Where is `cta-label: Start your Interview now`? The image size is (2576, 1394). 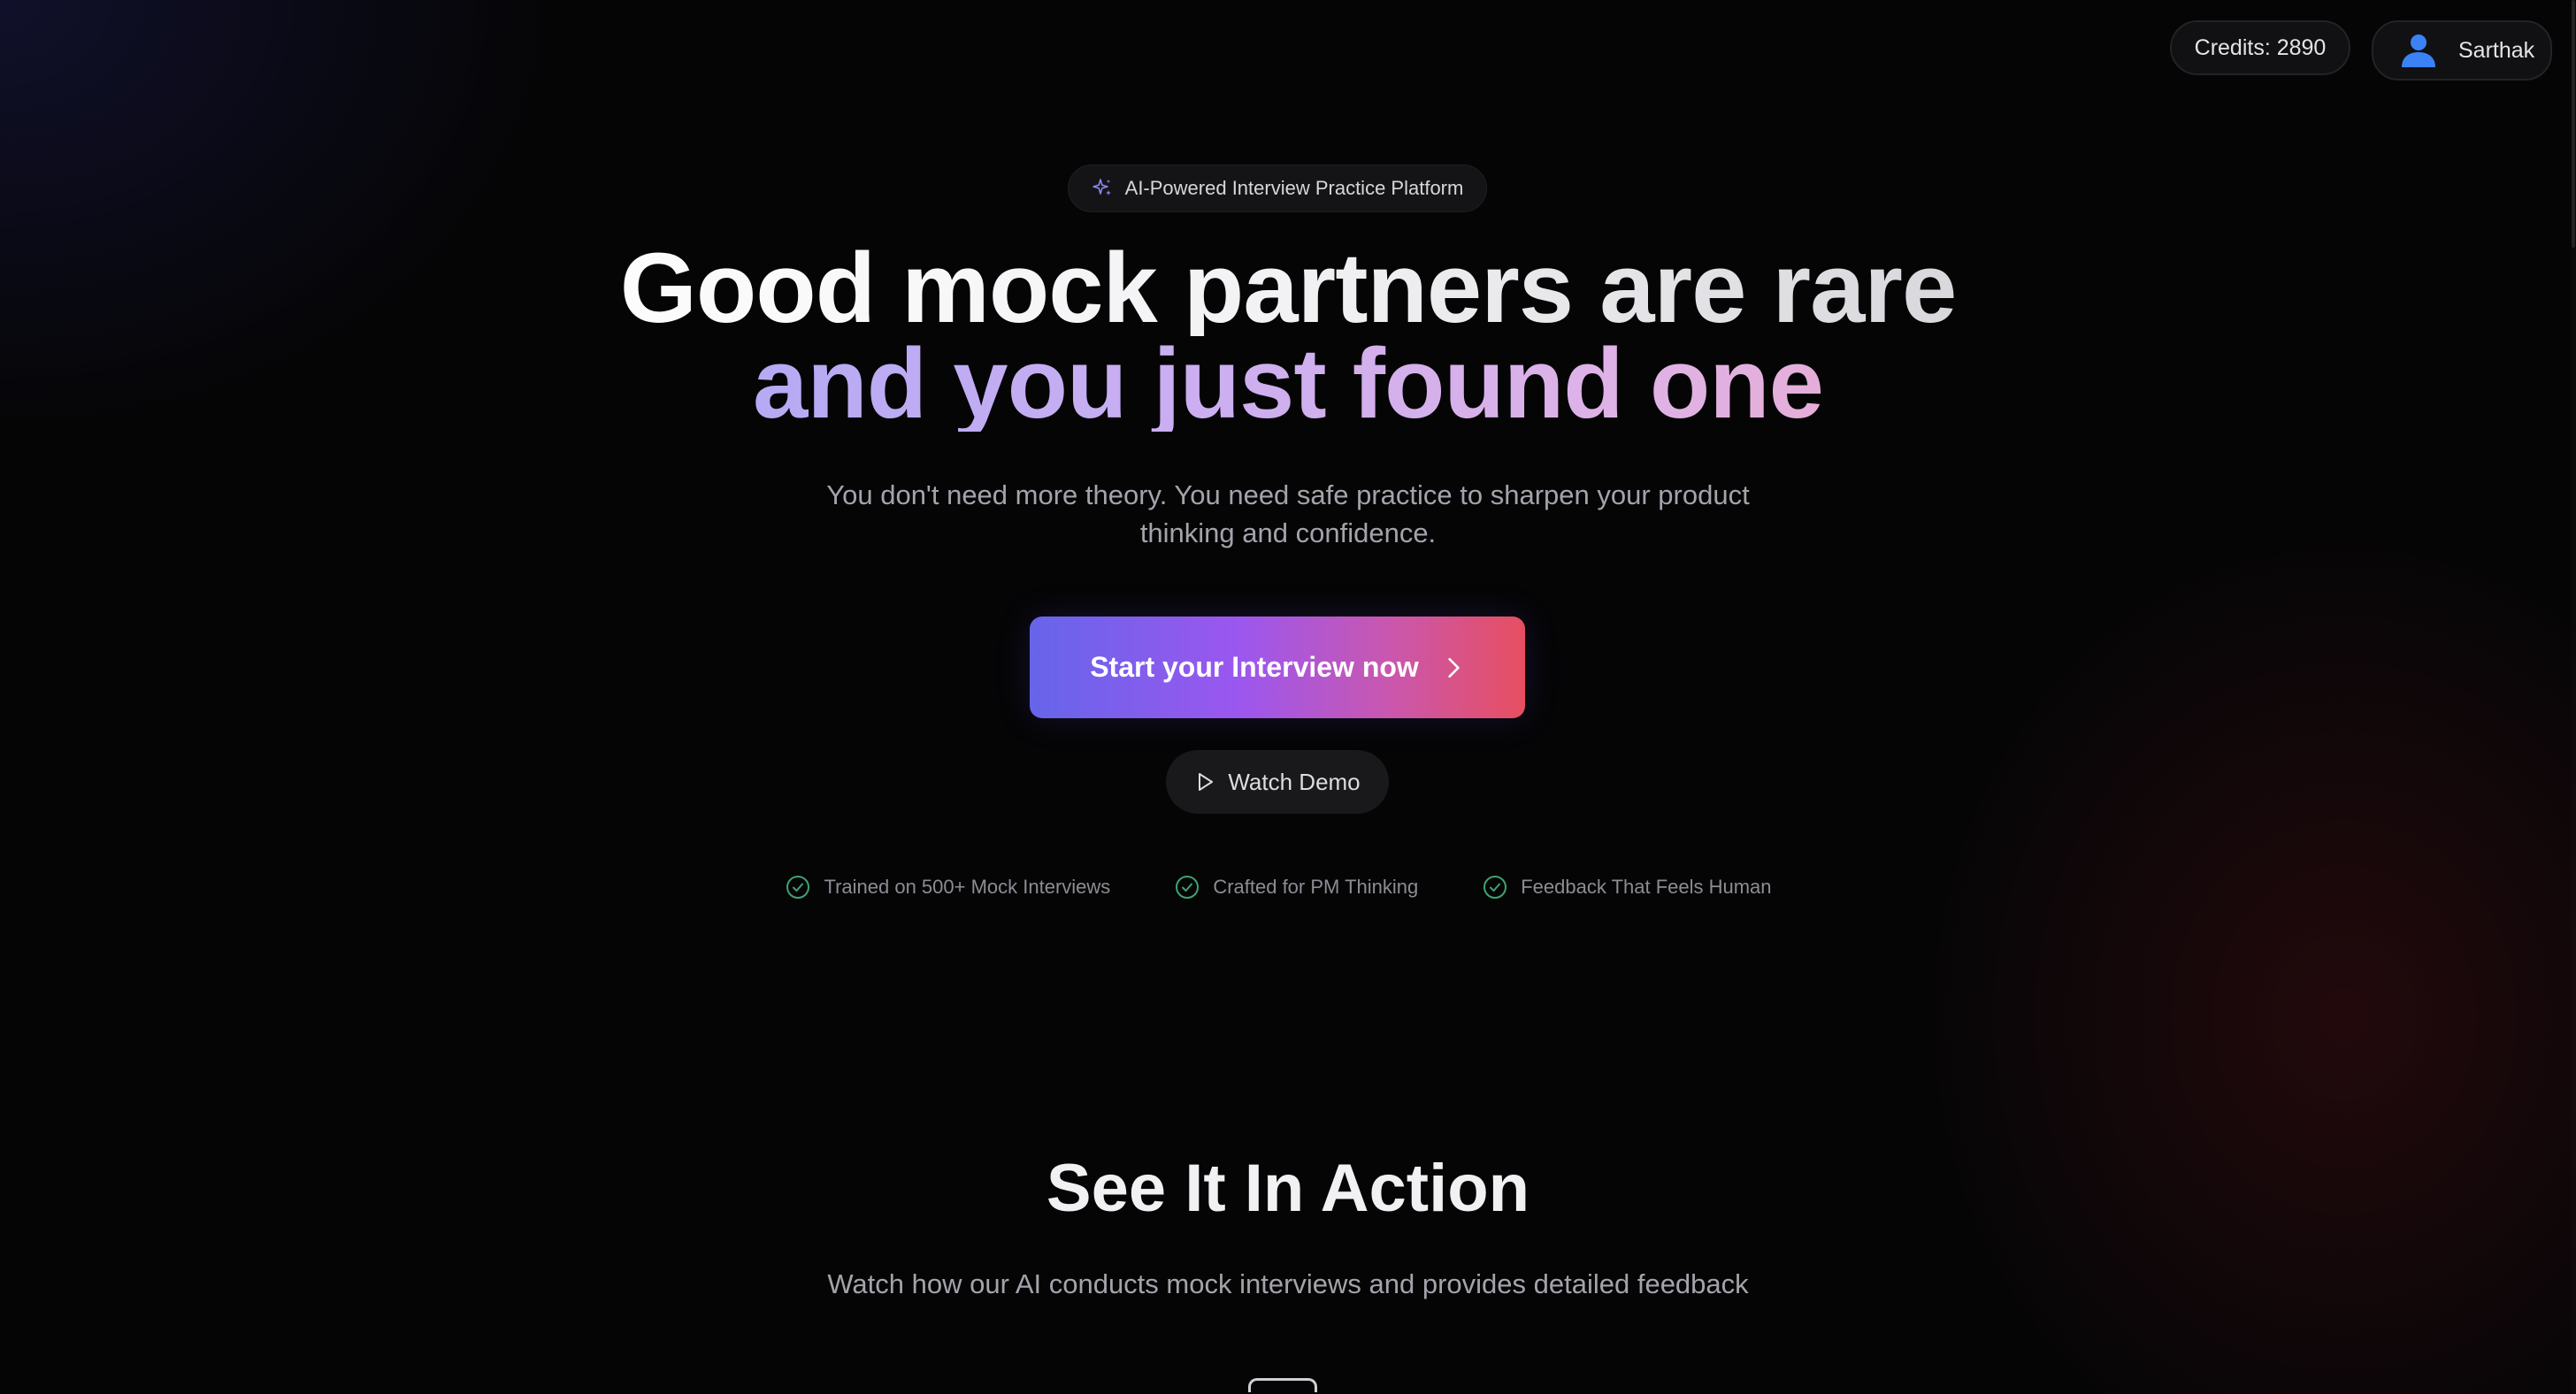 cta-label: Start your Interview now is located at coordinates (1254, 667).